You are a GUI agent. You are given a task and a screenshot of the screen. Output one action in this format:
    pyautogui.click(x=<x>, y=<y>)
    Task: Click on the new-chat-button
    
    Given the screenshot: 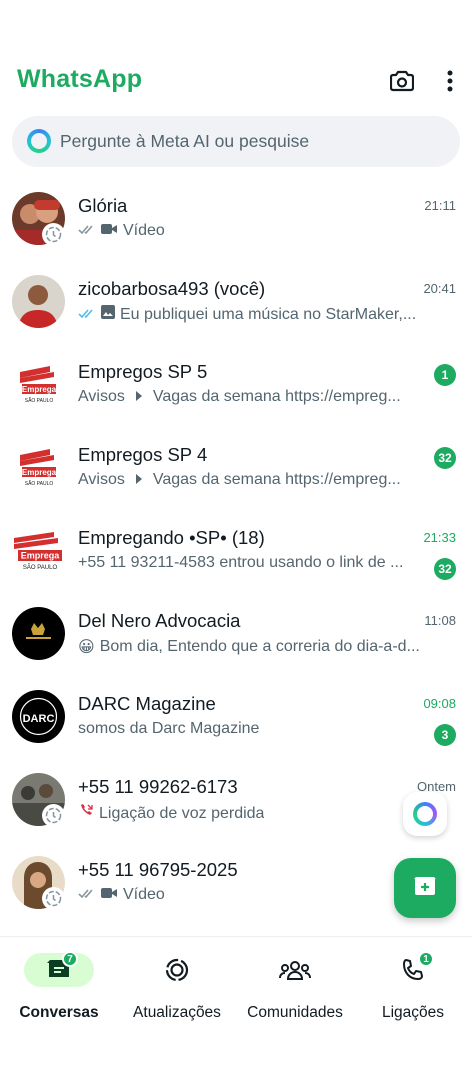 What is the action you would take?
    pyautogui.click(x=425, y=888)
    